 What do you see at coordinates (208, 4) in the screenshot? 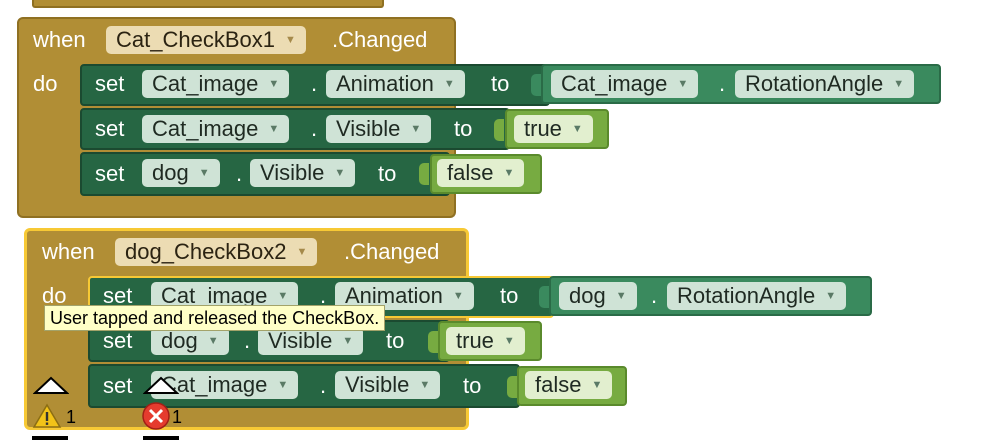
I see `partial-block-top` at bounding box center [208, 4].